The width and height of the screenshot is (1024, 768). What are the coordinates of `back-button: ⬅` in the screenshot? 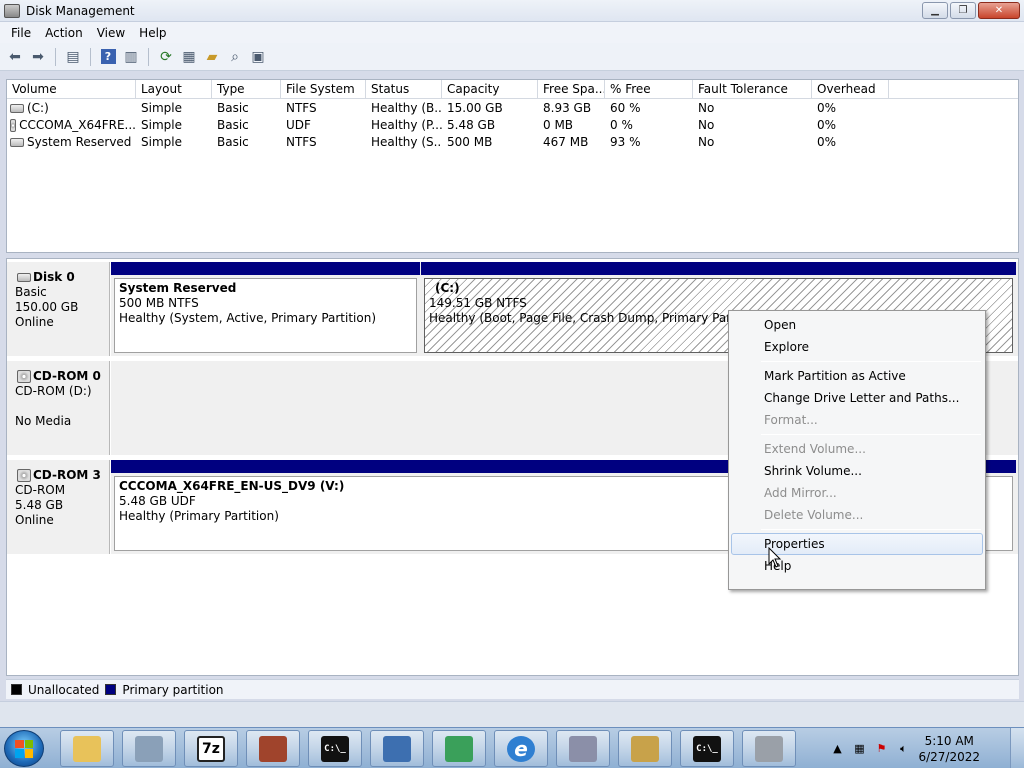 It's located at (15, 57).